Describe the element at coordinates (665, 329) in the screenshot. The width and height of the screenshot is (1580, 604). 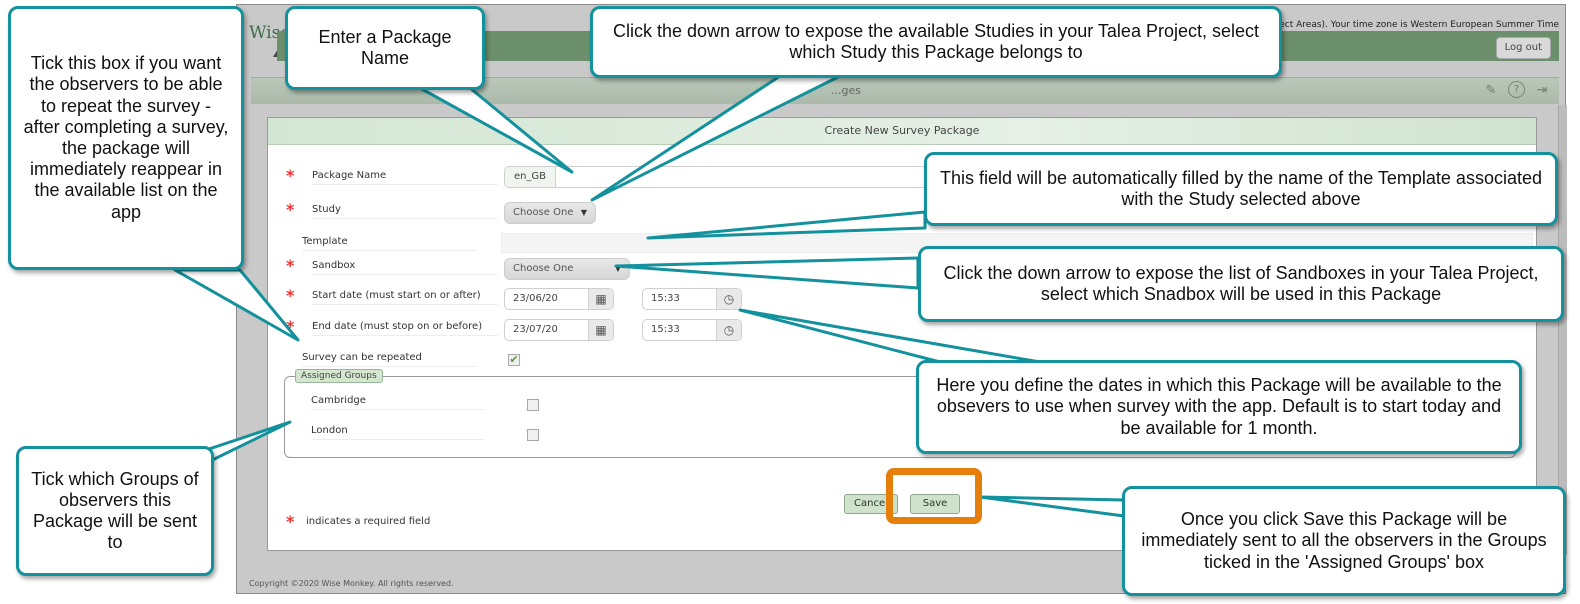
I see `end-time-value: 15:33` at that location.